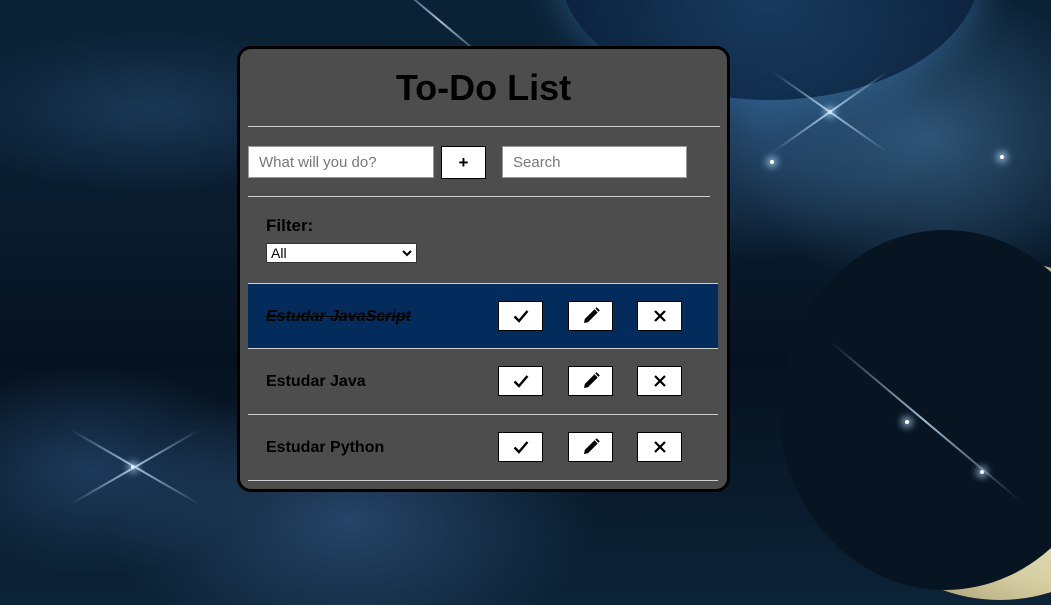 This screenshot has width=1051, height=605. Describe the element at coordinates (341, 253) in the screenshot. I see `filter-select: All` at that location.